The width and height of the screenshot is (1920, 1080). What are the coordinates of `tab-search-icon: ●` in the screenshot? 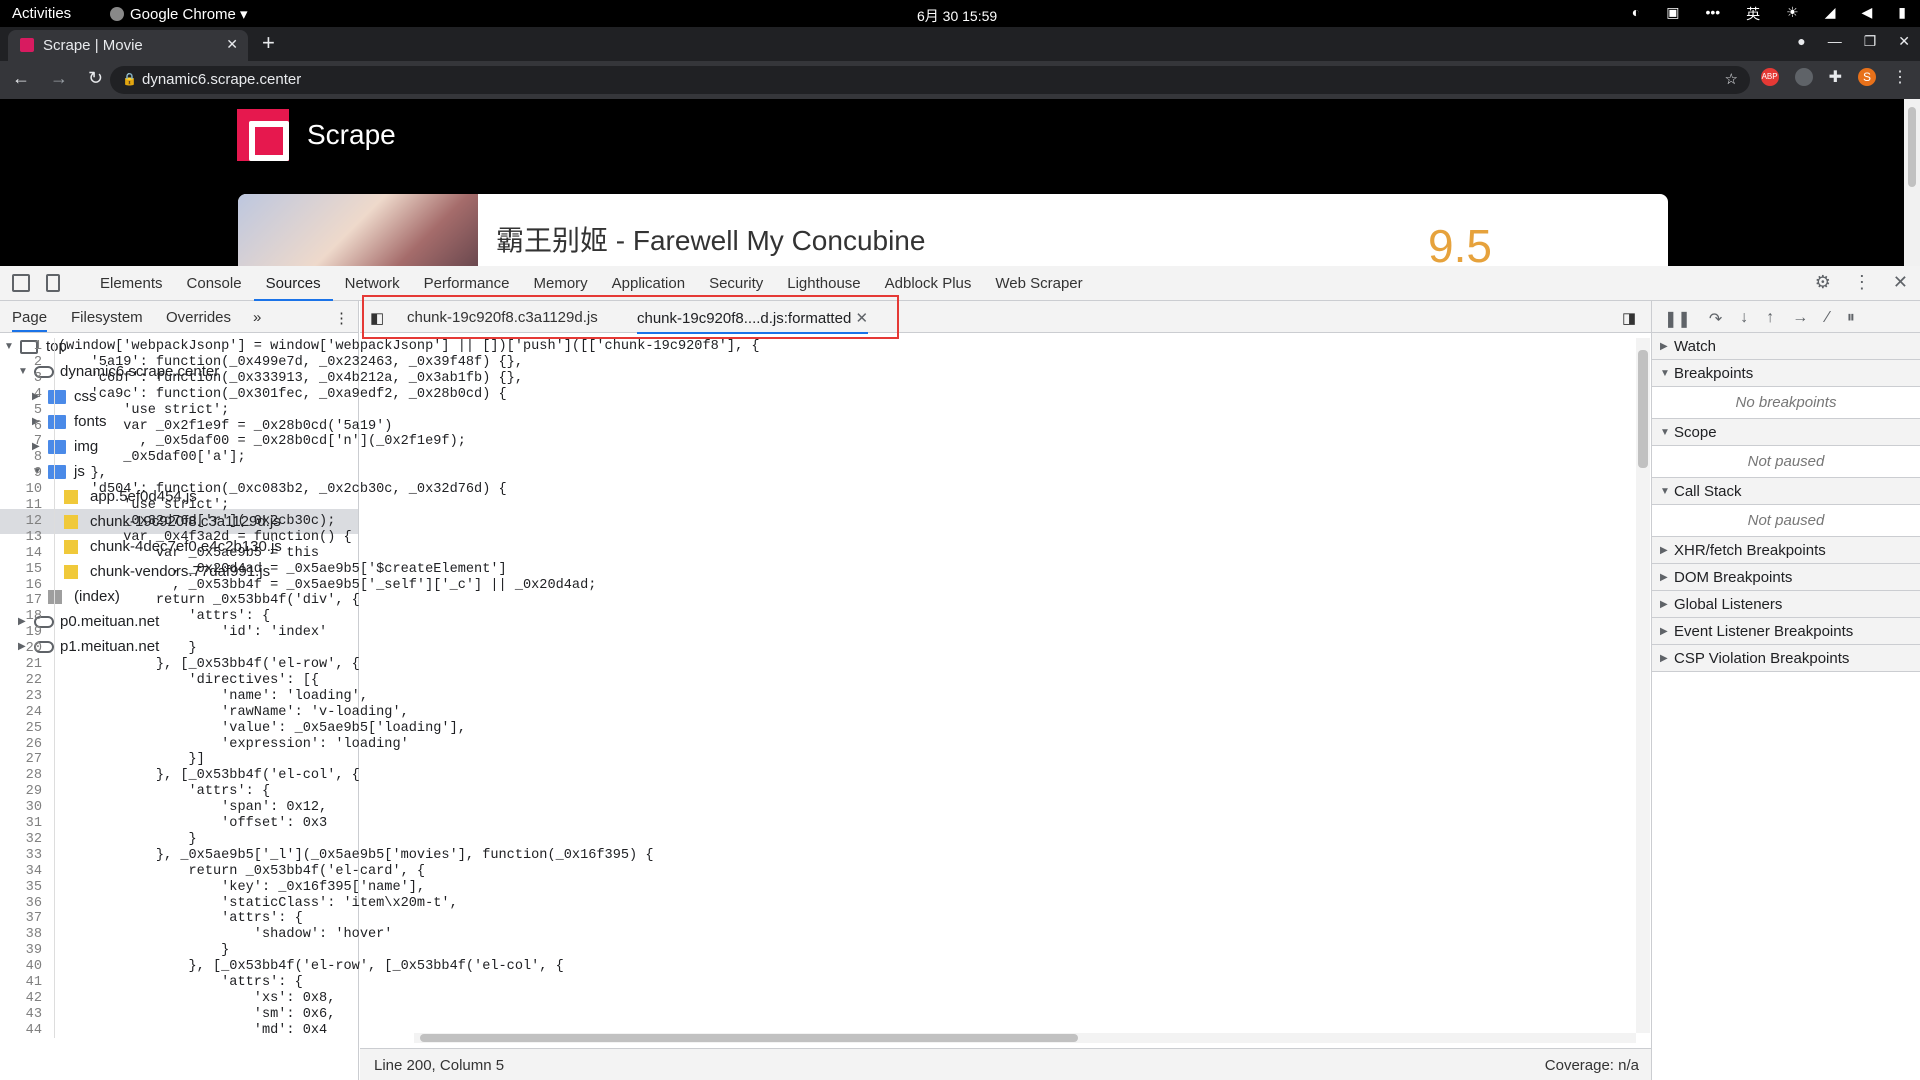 It's located at (1801, 41).